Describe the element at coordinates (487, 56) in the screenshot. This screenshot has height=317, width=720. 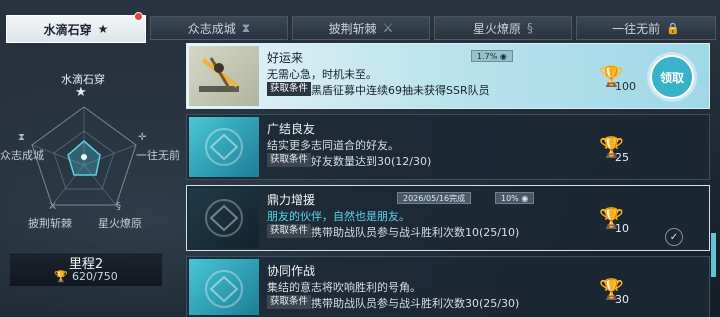
I see `completion-rate: 1.7%` at that location.